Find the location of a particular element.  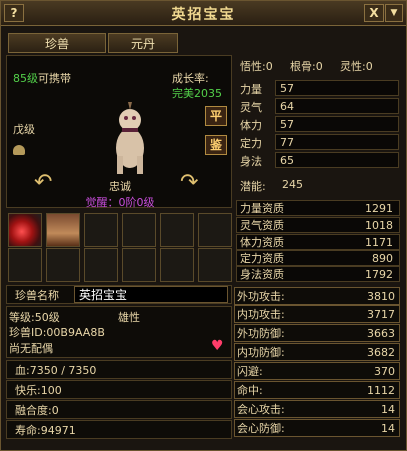

aptitude-row: 定力资质 890 is located at coordinates (318, 258).